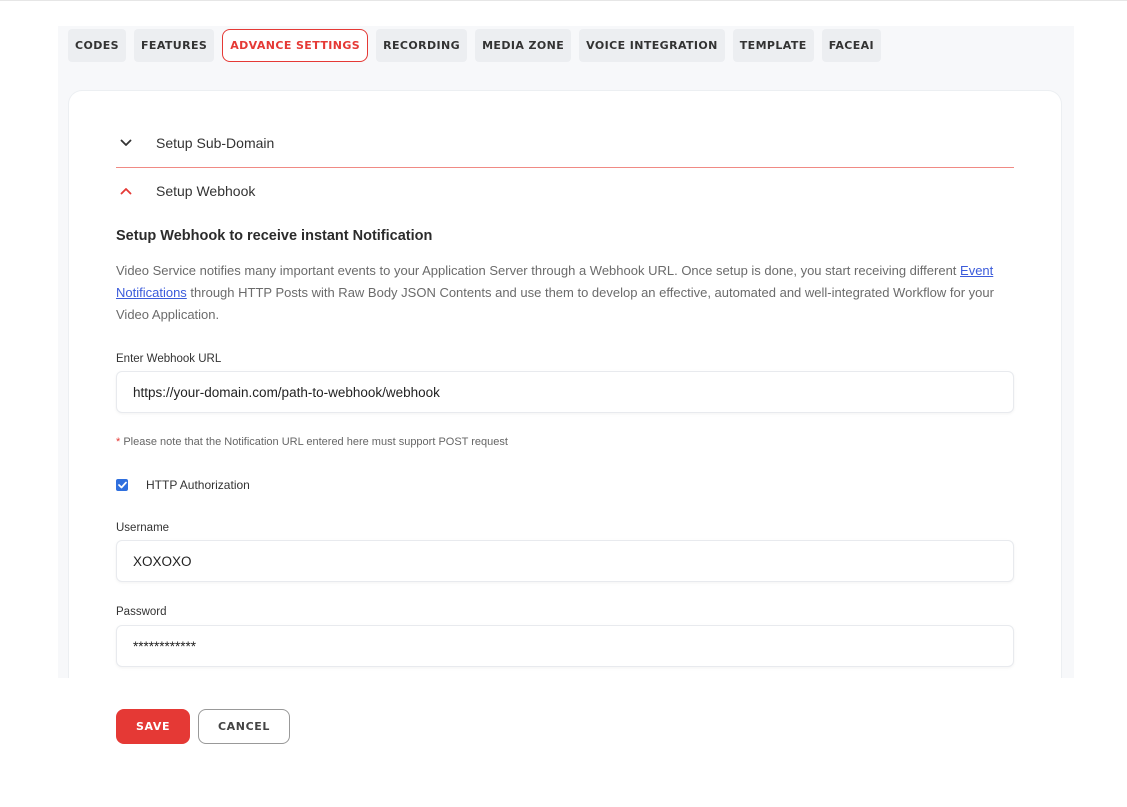 The height and width of the screenshot is (807, 1127). What do you see at coordinates (295, 45) in the screenshot?
I see `tab-advance-settings: ADVANCE SETTINGS` at bounding box center [295, 45].